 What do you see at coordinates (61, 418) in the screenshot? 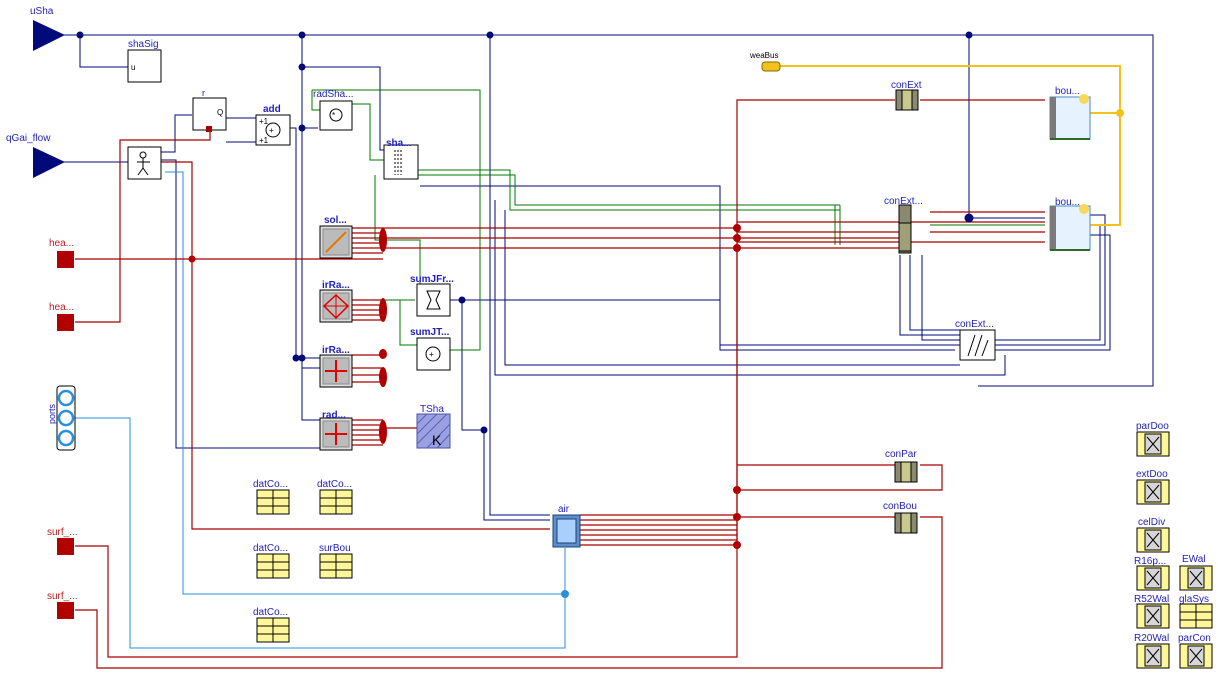
I see `fluid-ports: ports` at bounding box center [61, 418].